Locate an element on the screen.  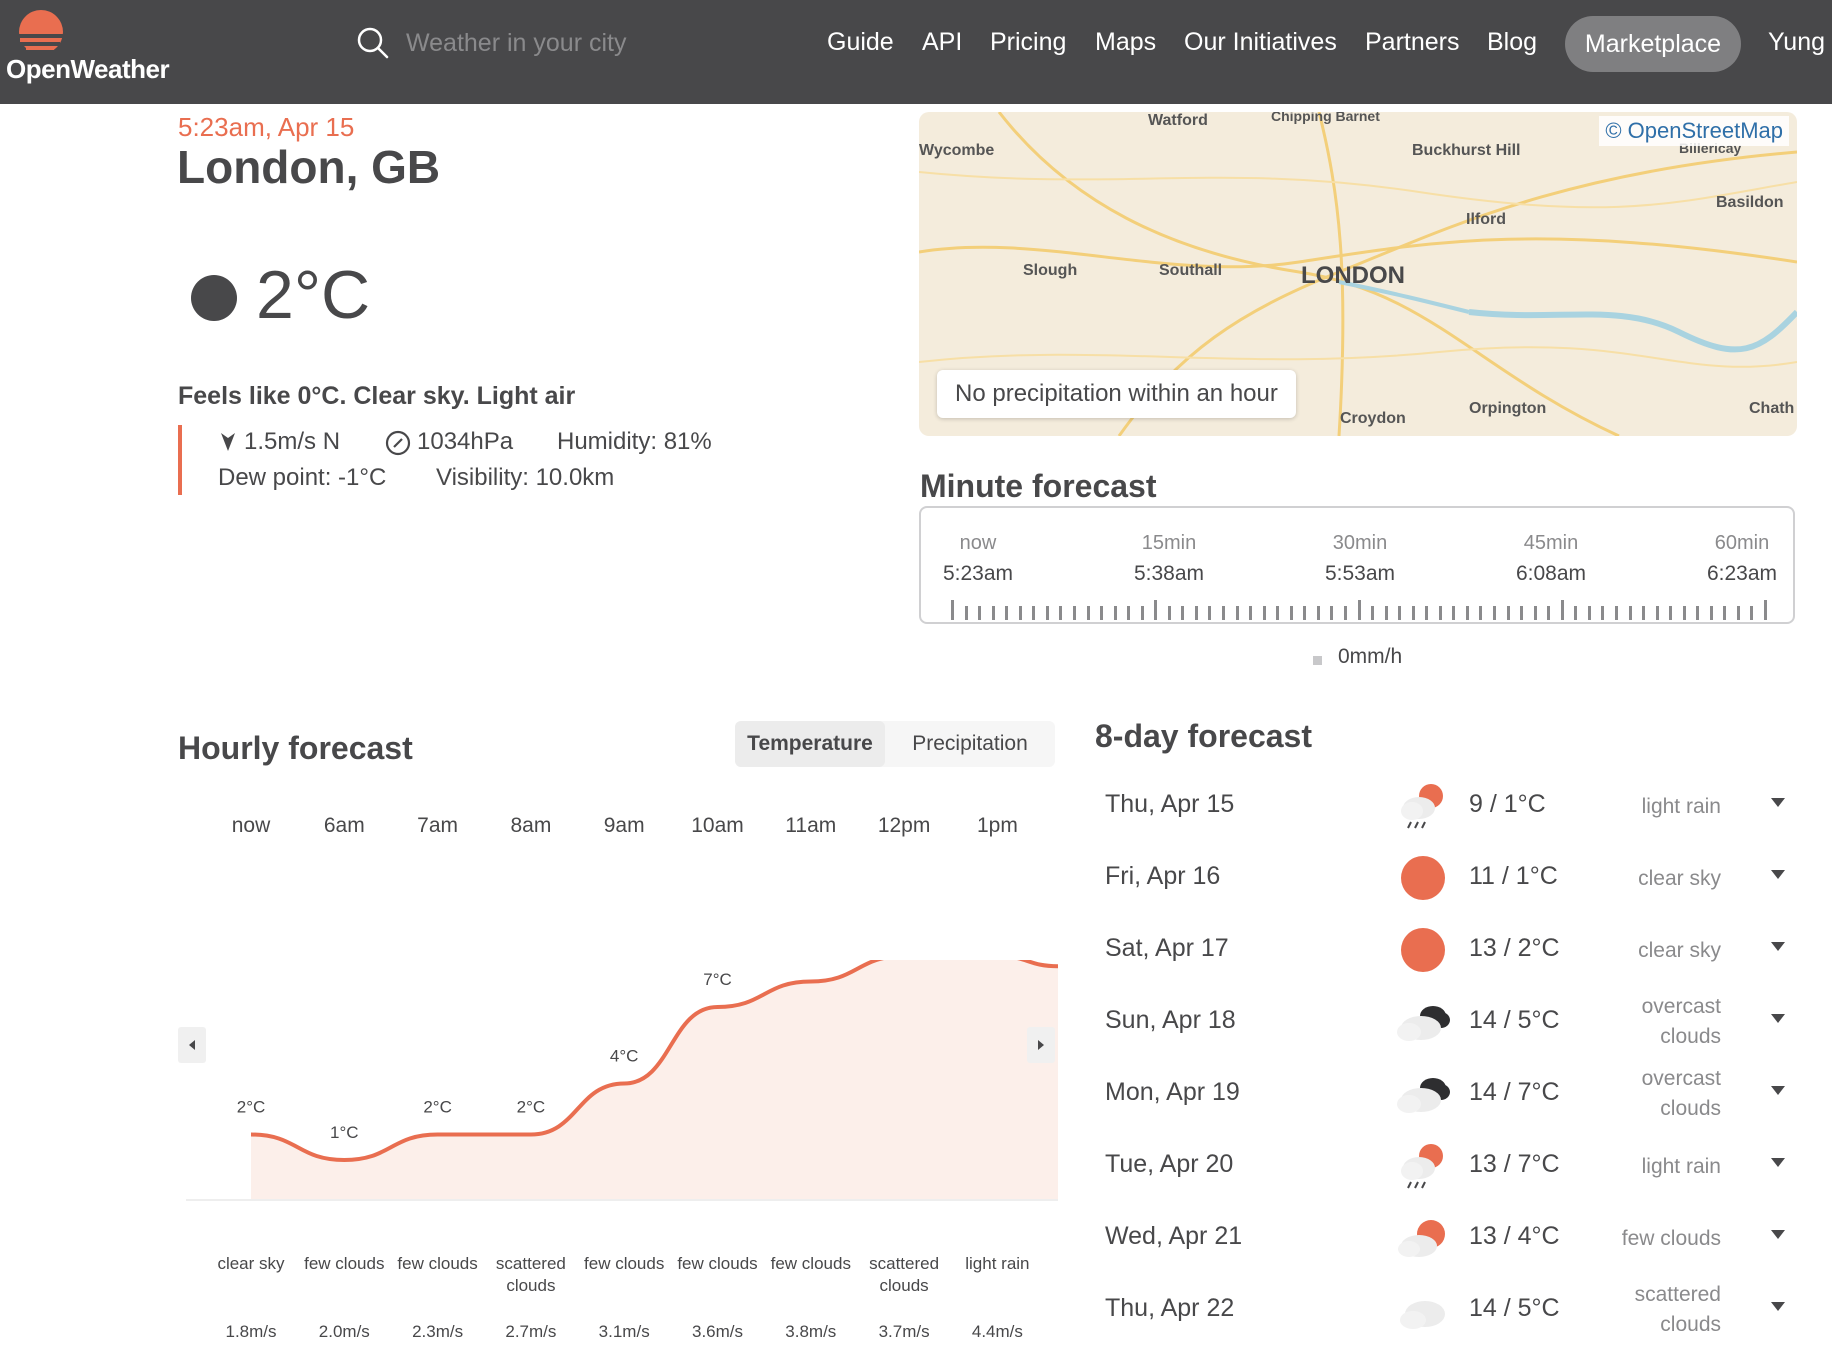
hour-wind: 3.8m/s is located at coordinates (811, 1331).